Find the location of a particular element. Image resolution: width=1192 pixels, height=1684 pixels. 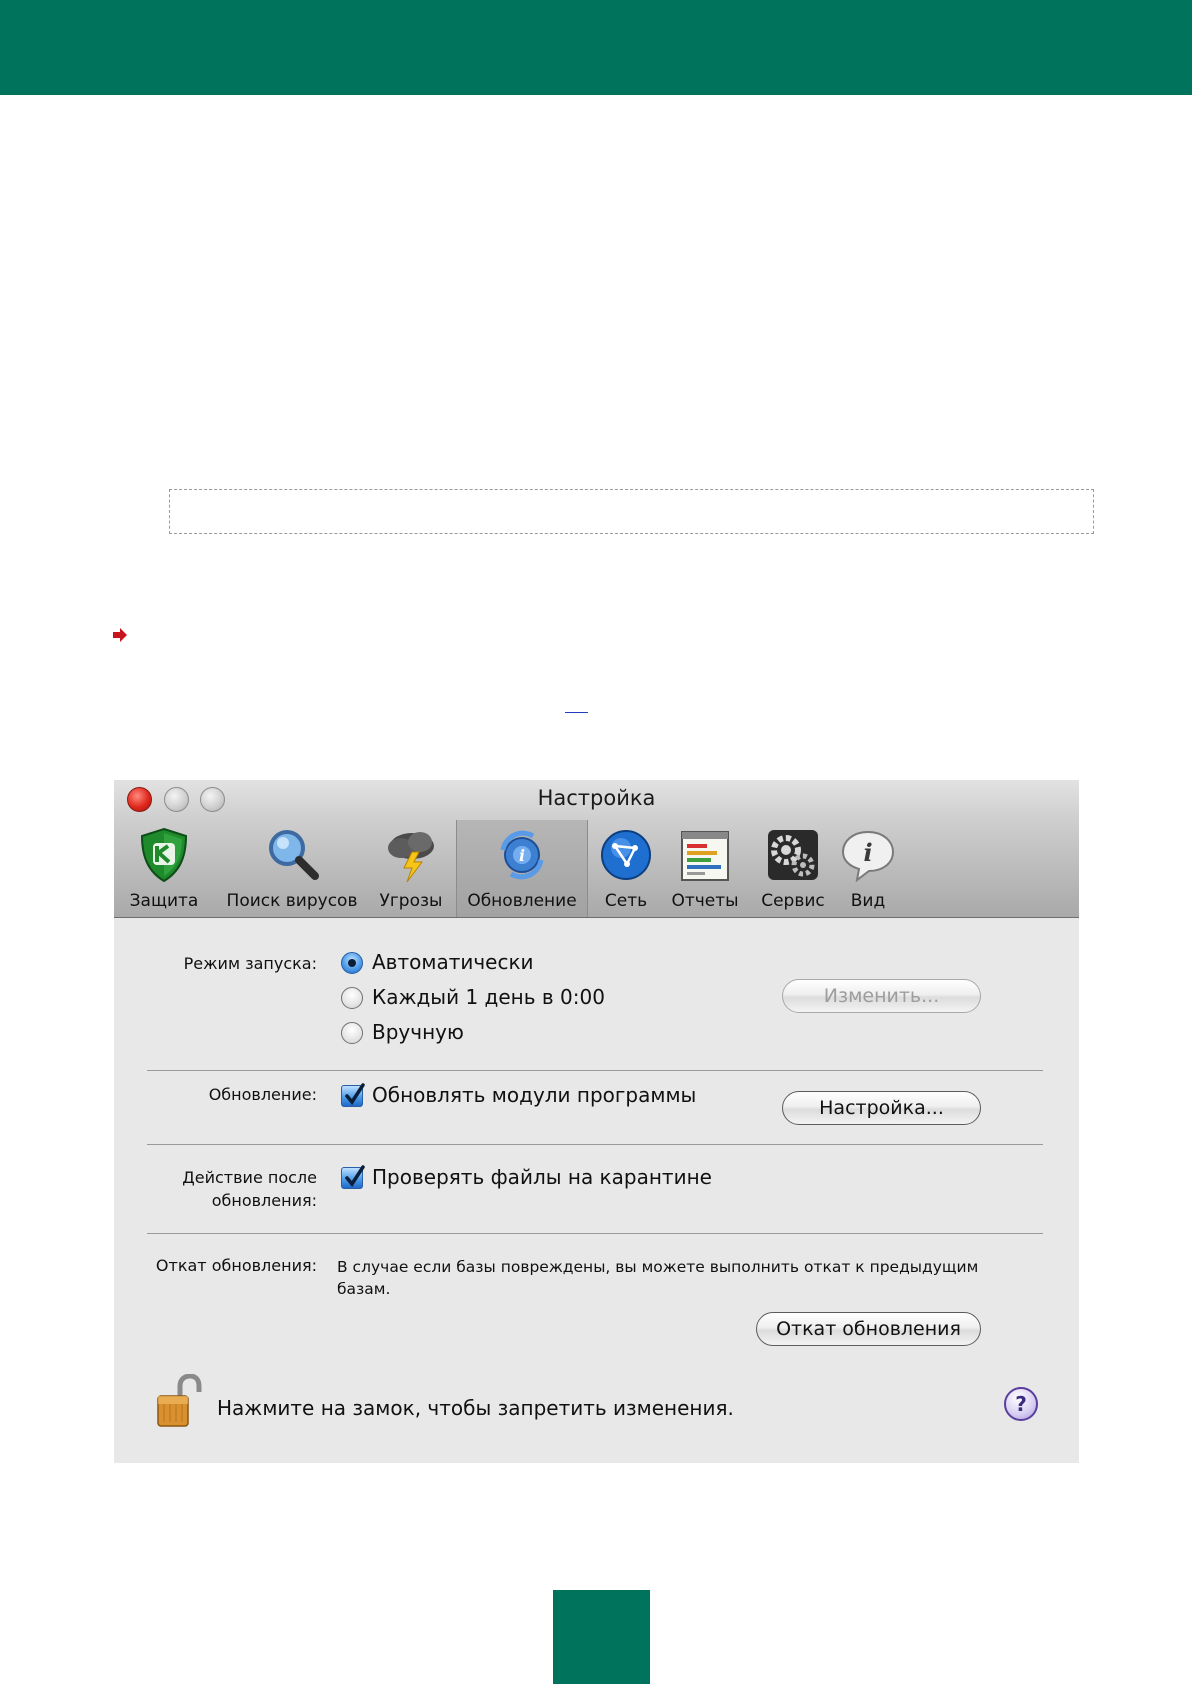

toolbar-label-reports: Отчеты is located at coordinates (705, 901).